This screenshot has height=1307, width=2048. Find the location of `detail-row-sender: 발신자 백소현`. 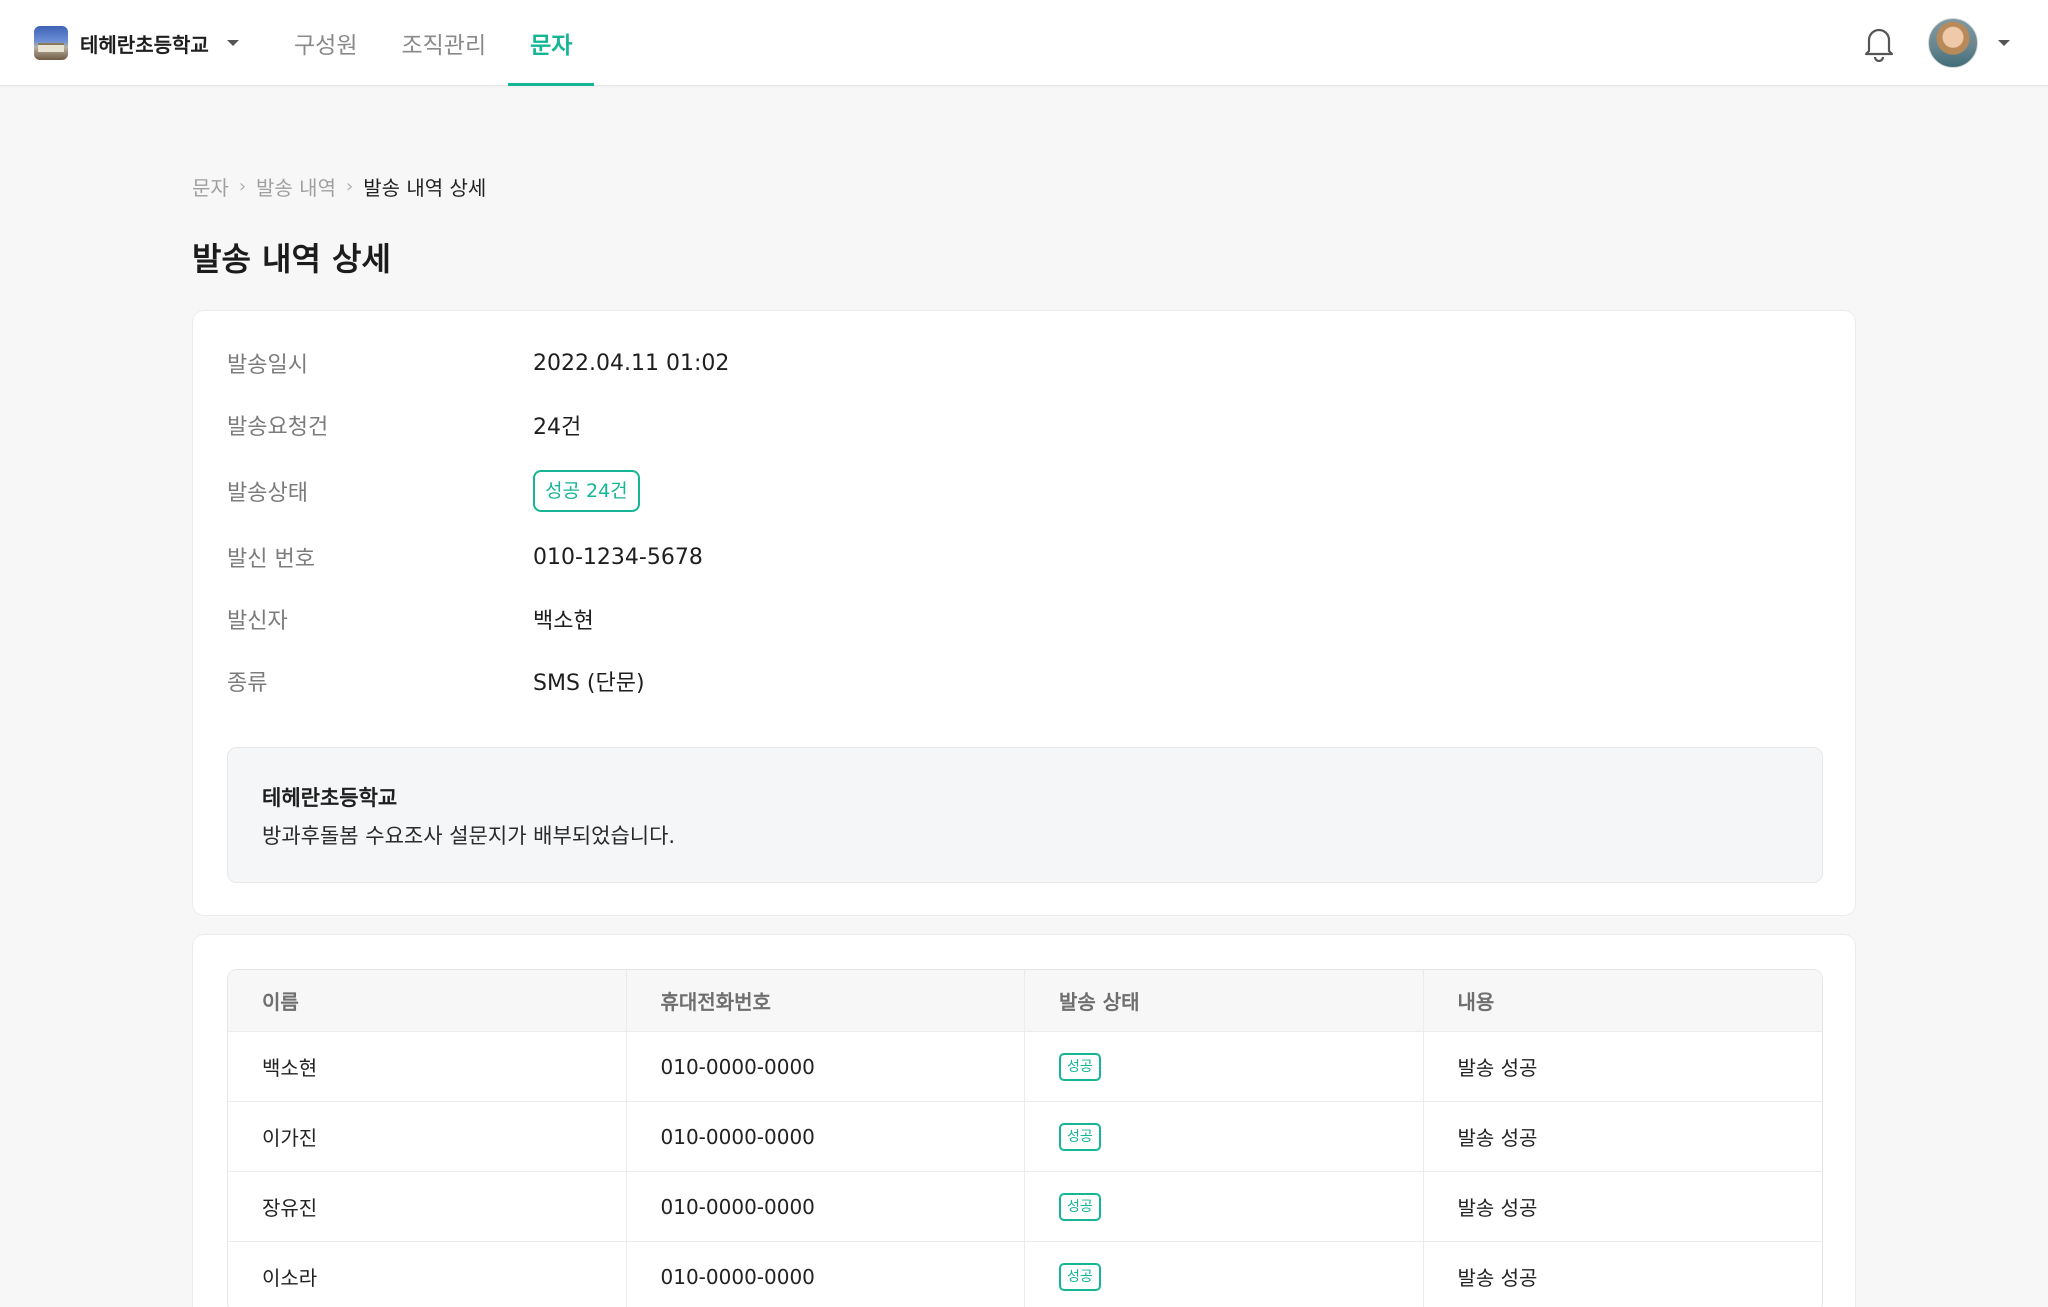

detail-row-sender: 발신자 백소현 is located at coordinates (410, 619).